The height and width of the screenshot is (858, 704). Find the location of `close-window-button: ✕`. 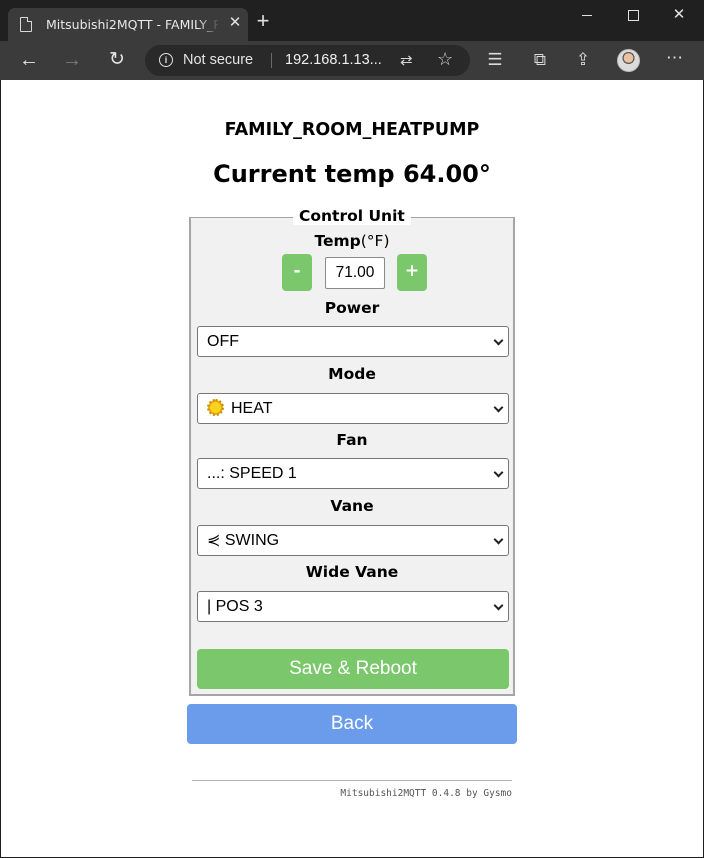

close-window-button: ✕ is located at coordinates (679, 15).